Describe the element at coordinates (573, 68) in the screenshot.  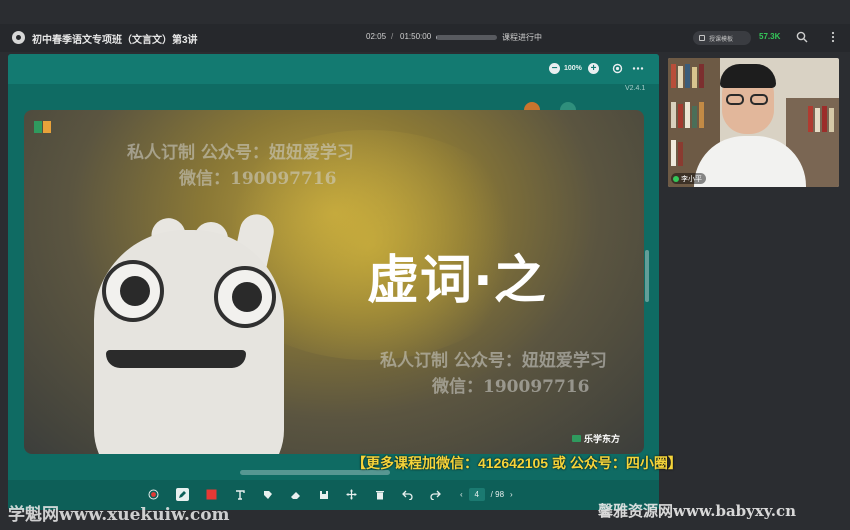
I see `zoom-level: 100%` at that location.